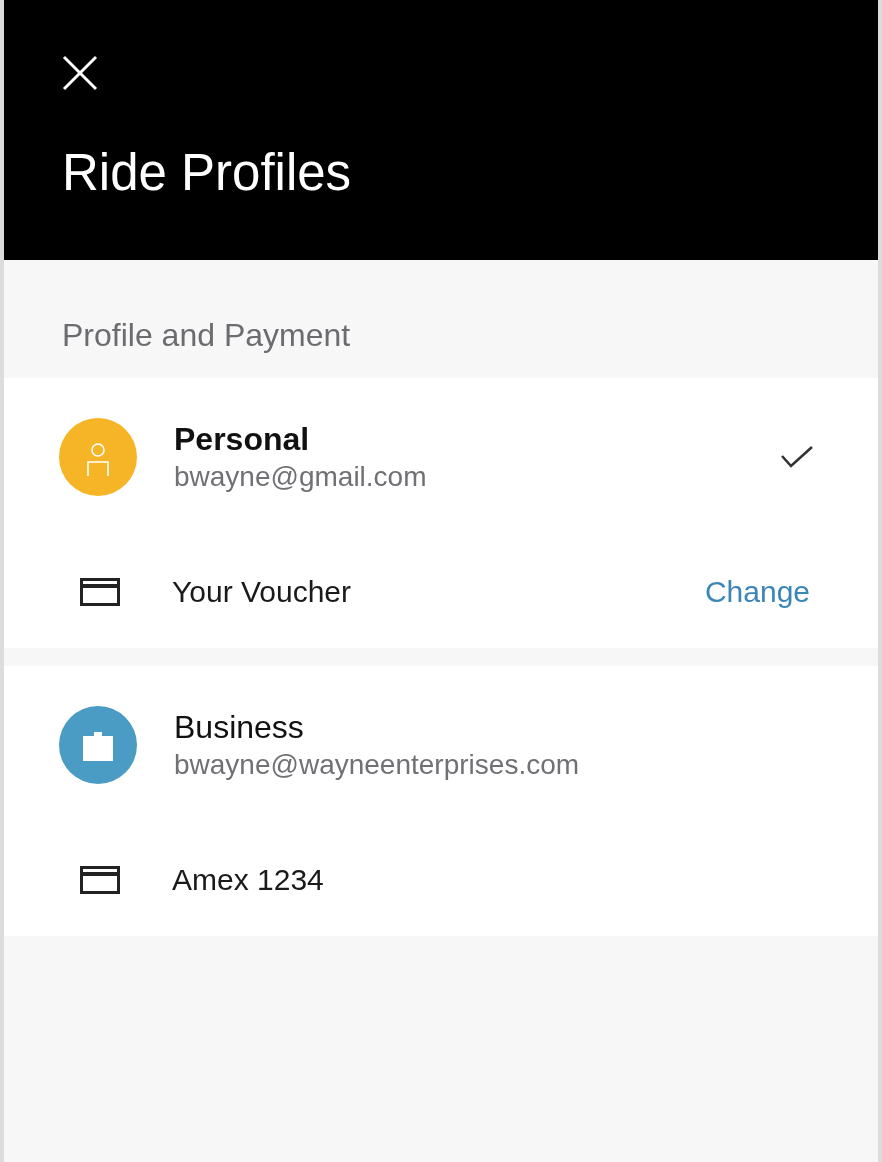 The width and height of the screenshot is (882, 1162). Describe the element at coordinates (757, 592) in the screenshot. I see `change-link: Change` at that location.